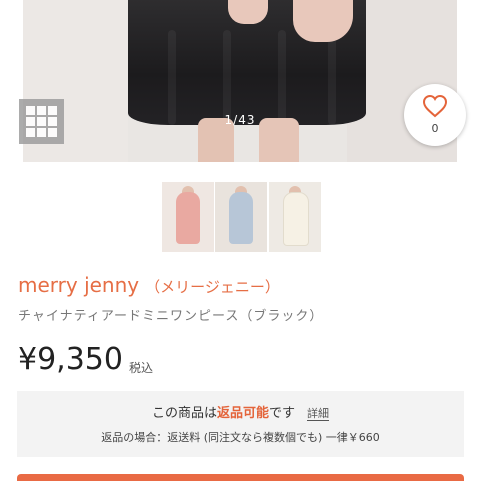  What do you see at coordinates (171, 316) in the screenshot?
I see `product-name: チャイナティアードミニワンピース（ブラック）` at bounding box center [171, 316].